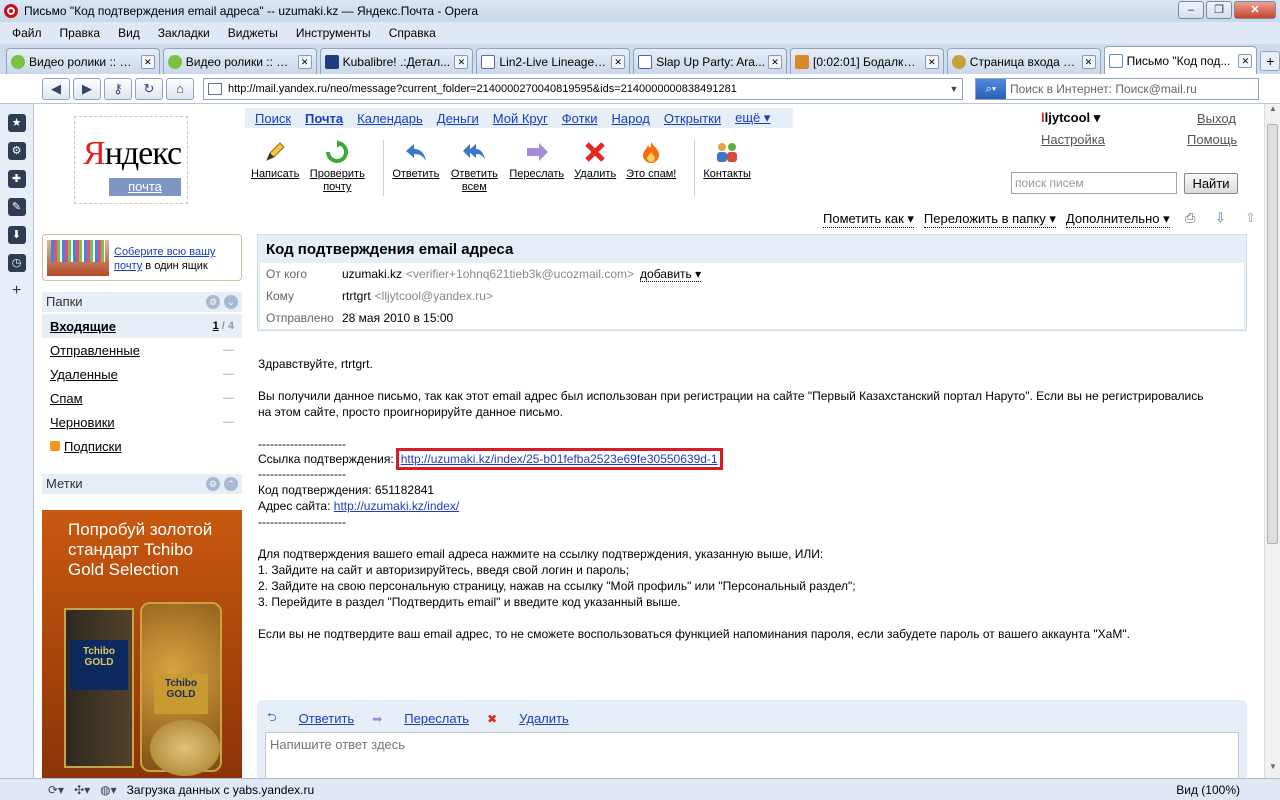 The height and width of the screenshot is (800, 1280). What do you see at coordinates (1216, 118) in the screenshot?
I see `logout-link: Выход` at bounding box center [1216, 118].